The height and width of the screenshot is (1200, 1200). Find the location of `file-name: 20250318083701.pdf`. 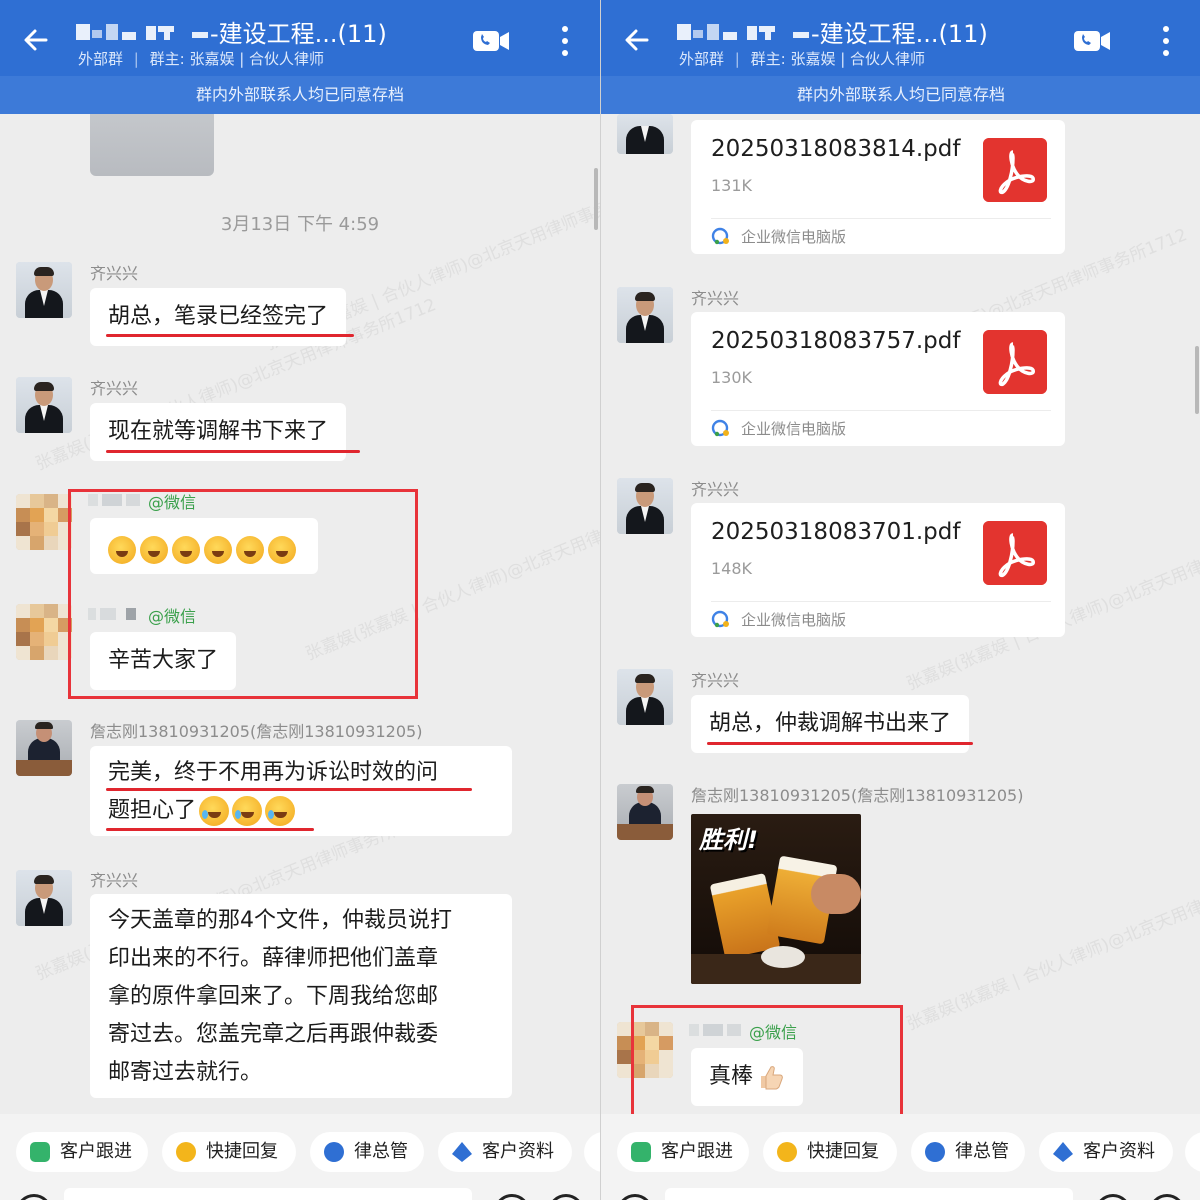

file-name: 20250318083701.pdf is located at coordinates (836, 532).